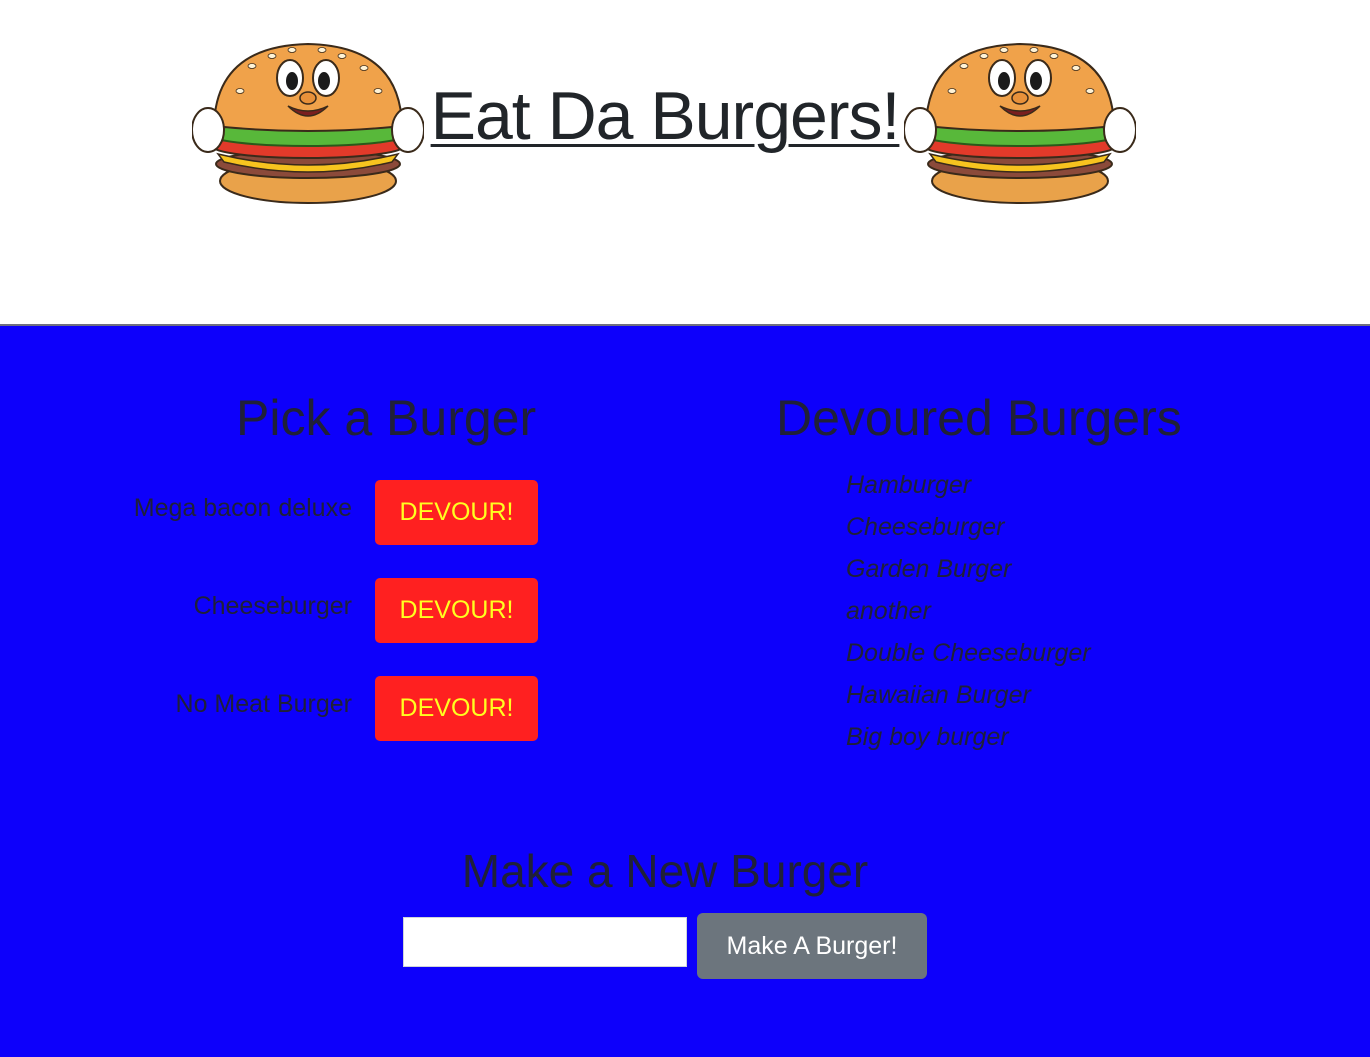  What do you see at coordinates (927, 737) in the screenshot?
I see `devoured-item: Big boy burger` at bounding box center [927, 737].